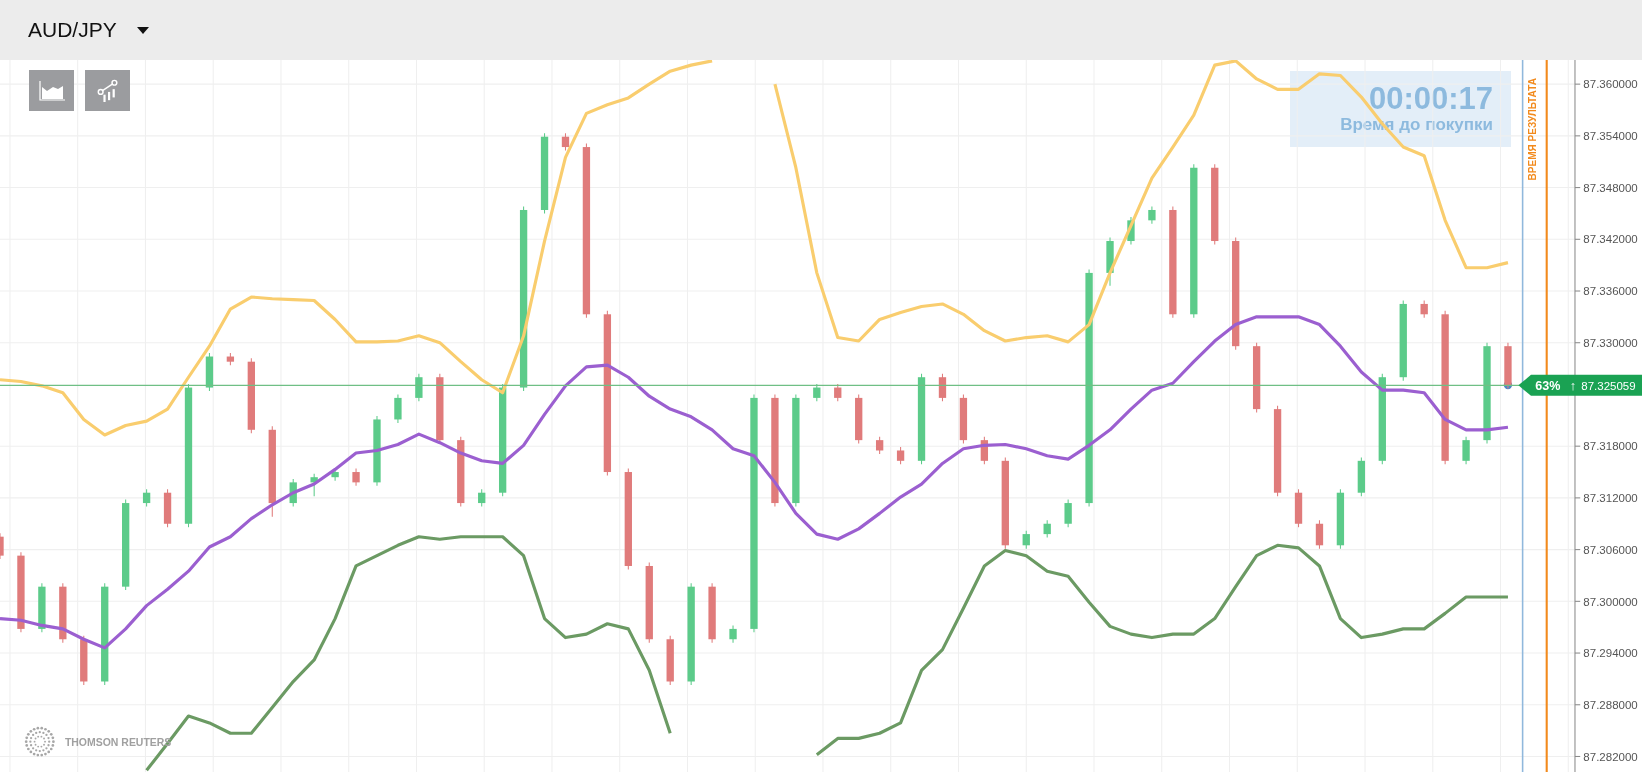 The height and width of the screenshot is (772, 1642). Describe the element at coordinates (1610, 653) in the screenshot. I see `price-axis-label: 87.294000` at that location.